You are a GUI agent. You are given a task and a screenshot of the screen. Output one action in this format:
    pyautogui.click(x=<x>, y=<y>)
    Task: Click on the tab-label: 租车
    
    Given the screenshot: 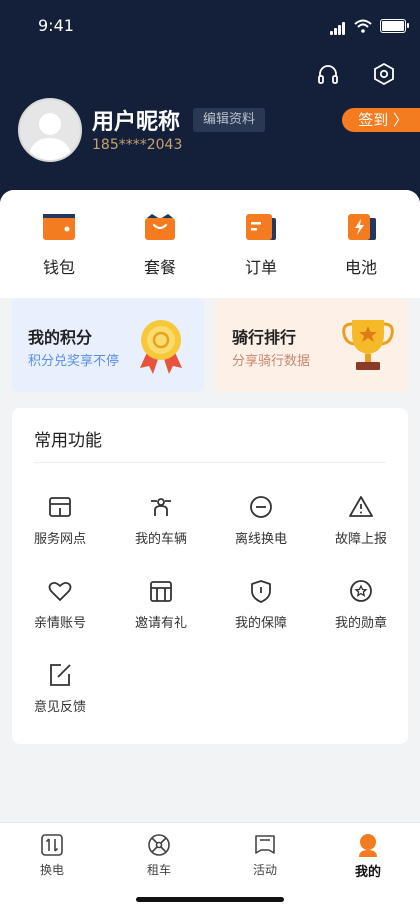 What is the action you would take?
    pyautogui.click(x=158, y=870)
    